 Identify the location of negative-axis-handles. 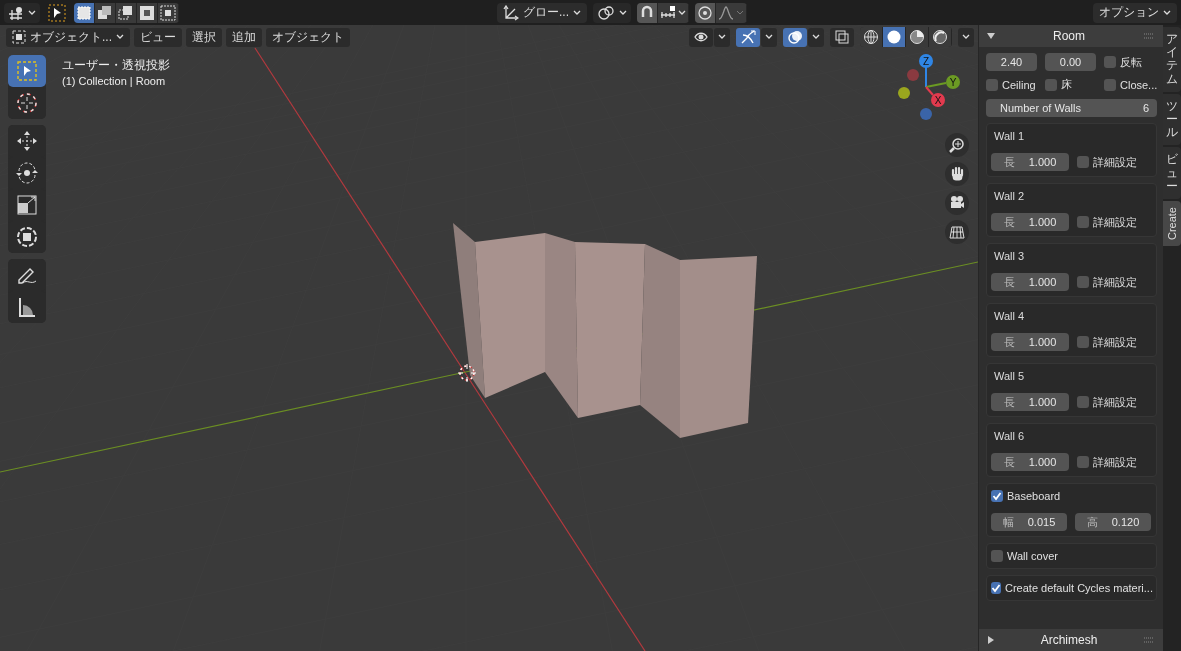
(915, 94).